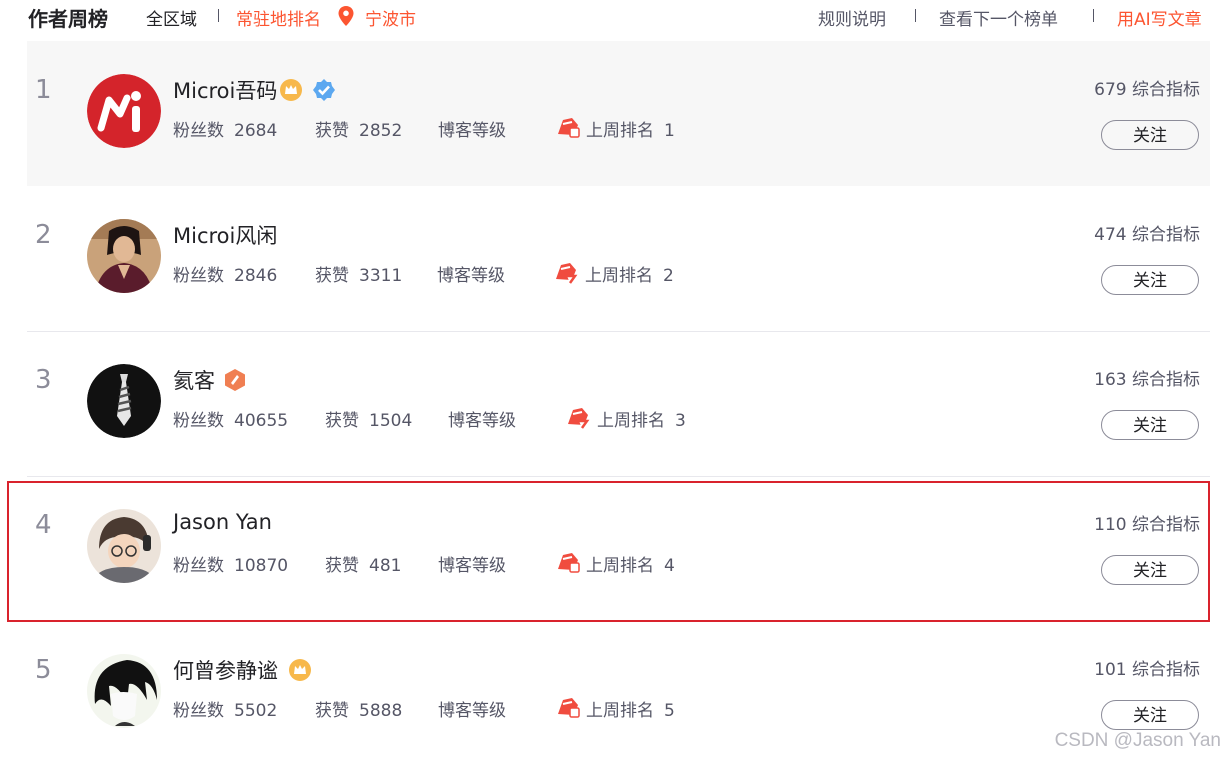  What do you see at coordinates (324, 90) in the screenshot?
I see `verified-badge-icon` at bounding box center [324, 90].